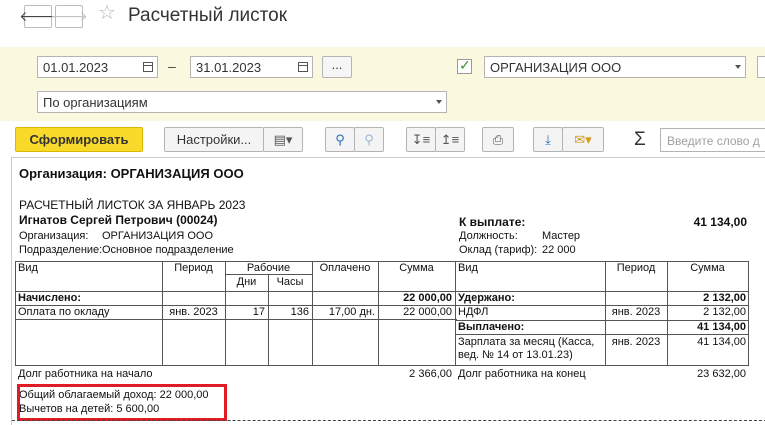 This screenshot has width=765, height=425. Describe the element at coordinates (761, 67) in the screenshot. I see `organization-open-button` at that location.